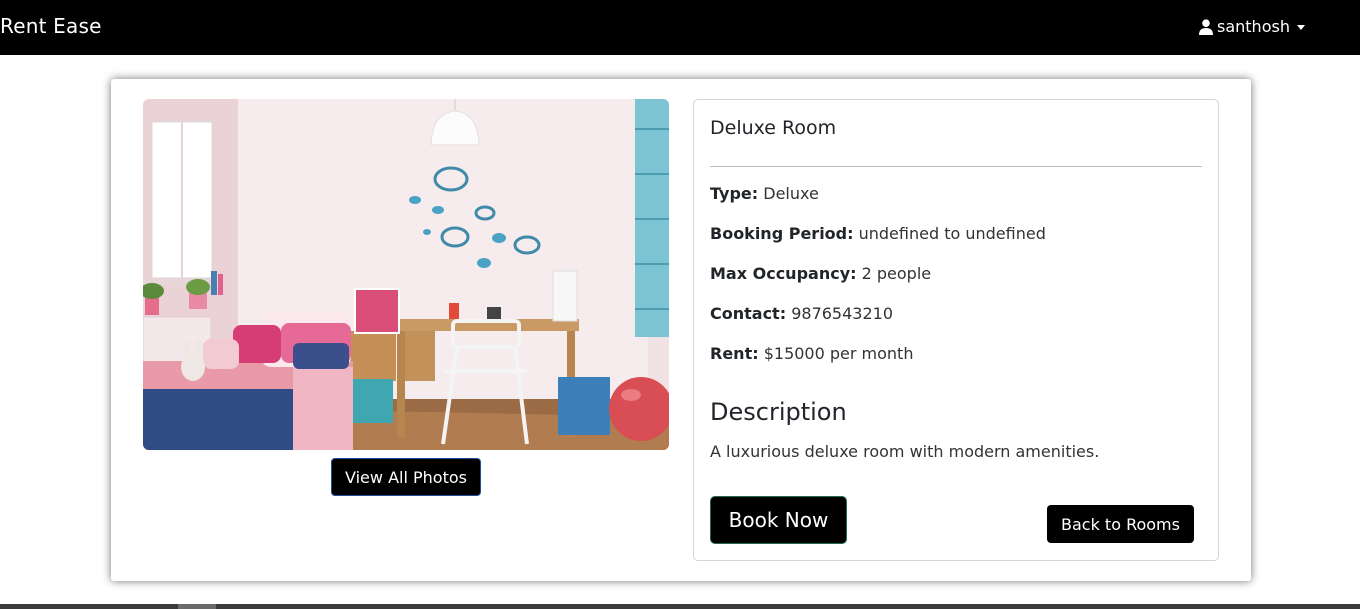  What do you see at coordinates (896, 273) in the screenshot?
I see `field-value: 2 people` at bounding box center [896, 273].